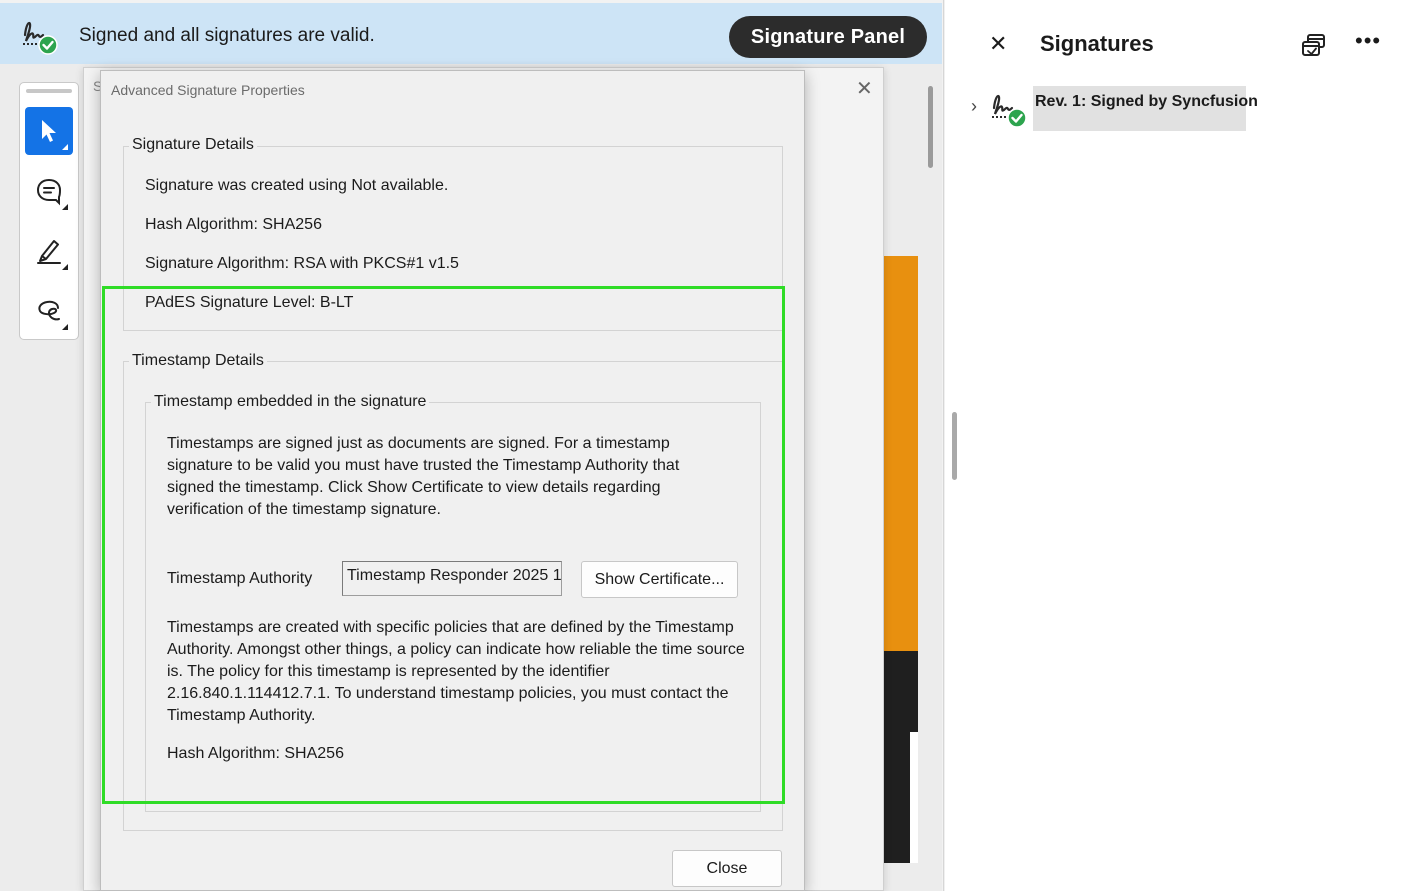 The height and width of the screenshot is (891, 1416). Describe the element at coordinates (233, 224) in the screenshot. I see `hash-algorithm-text: Hash Algorithm: SHA256` at that location.